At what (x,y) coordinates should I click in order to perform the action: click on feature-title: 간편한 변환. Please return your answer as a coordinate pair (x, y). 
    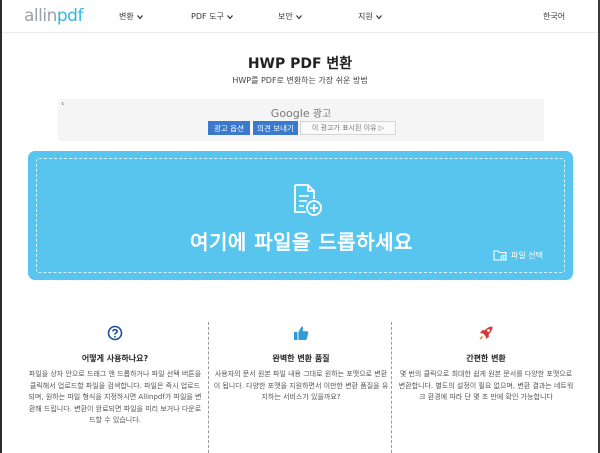
    Looking at the image, I should click on (486, 358).